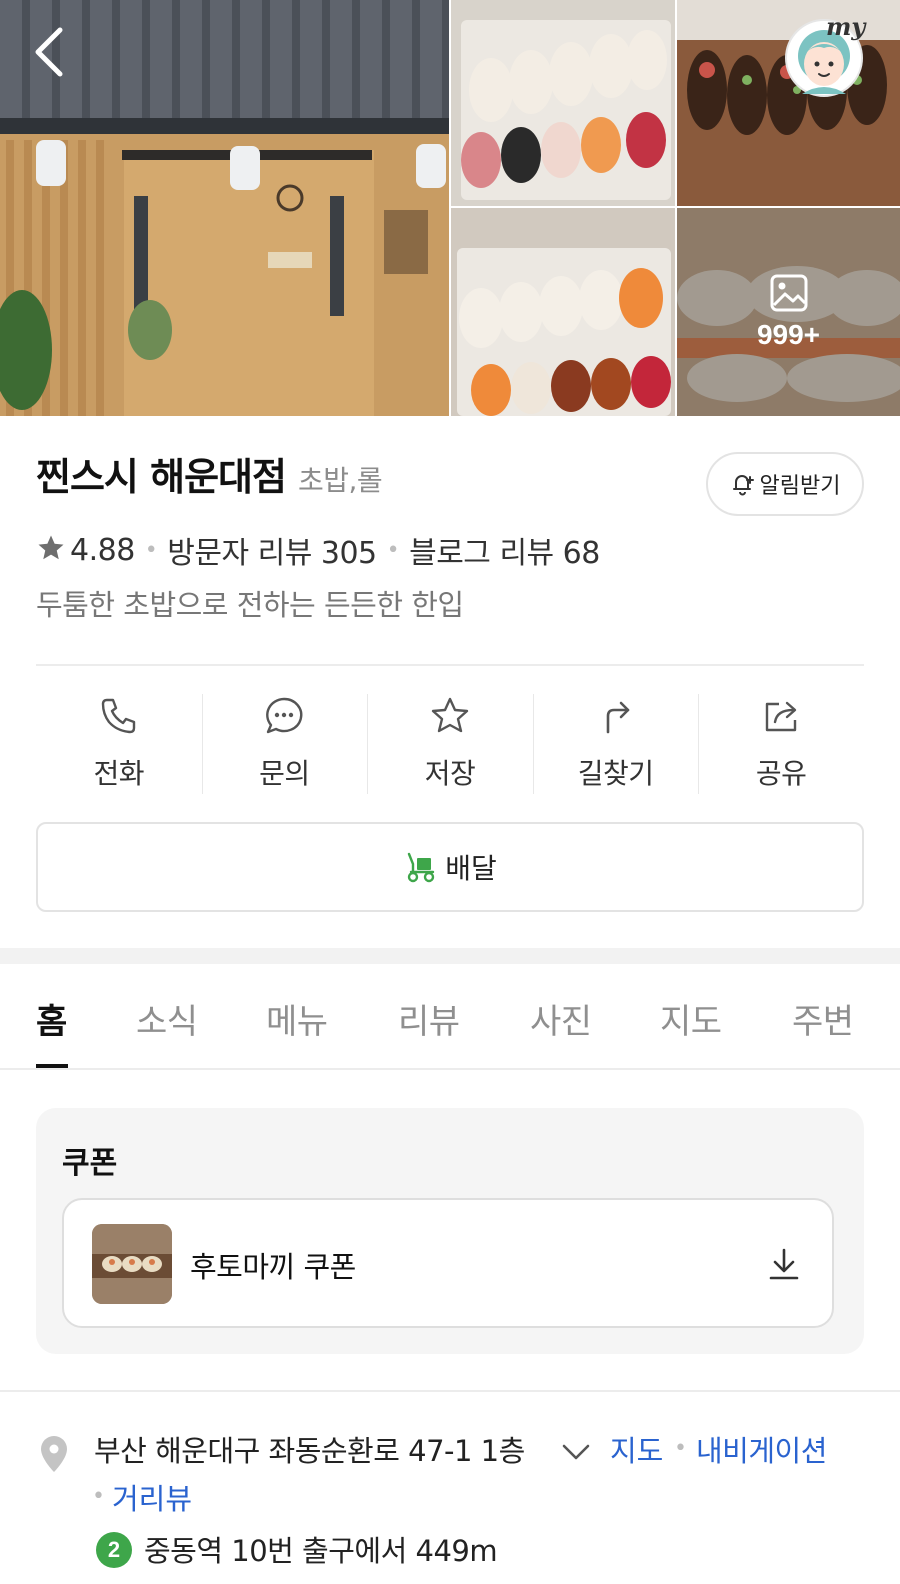 The height and width of the screenshot is (1584, 900). Describe the element at coordinates (743, 485) in the screenshot. I see `bell-plus-icon` at that location.